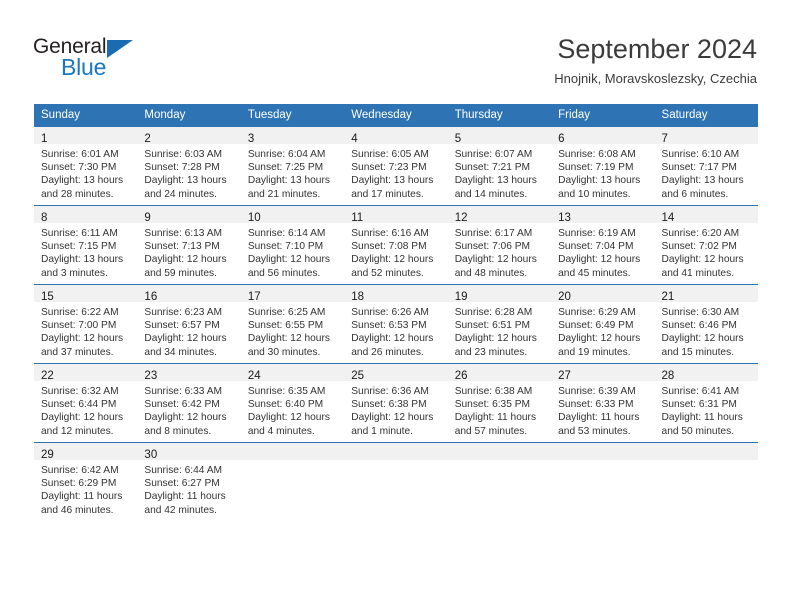  Describe the element at coordinates (491, 273) in the screenshot. I see `daylight-text-line2: and 48 minutes.` at that location.